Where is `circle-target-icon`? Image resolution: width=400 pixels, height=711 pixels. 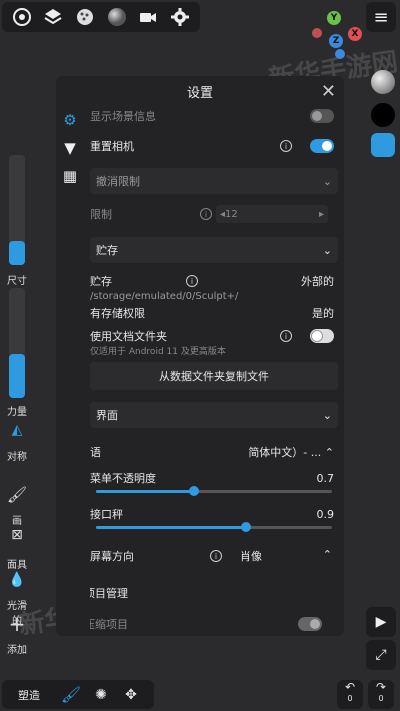 circle-target-icon is located at coordinates (22, 17).